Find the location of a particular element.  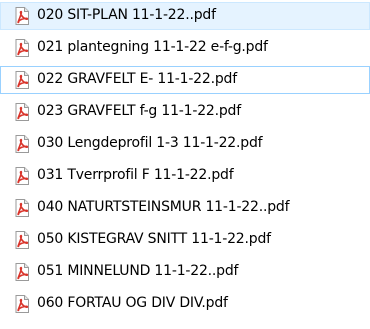

file-row: 050 KISTEGRAV SNITT 11-1-22.pdf is located at coordinates (185, 240).